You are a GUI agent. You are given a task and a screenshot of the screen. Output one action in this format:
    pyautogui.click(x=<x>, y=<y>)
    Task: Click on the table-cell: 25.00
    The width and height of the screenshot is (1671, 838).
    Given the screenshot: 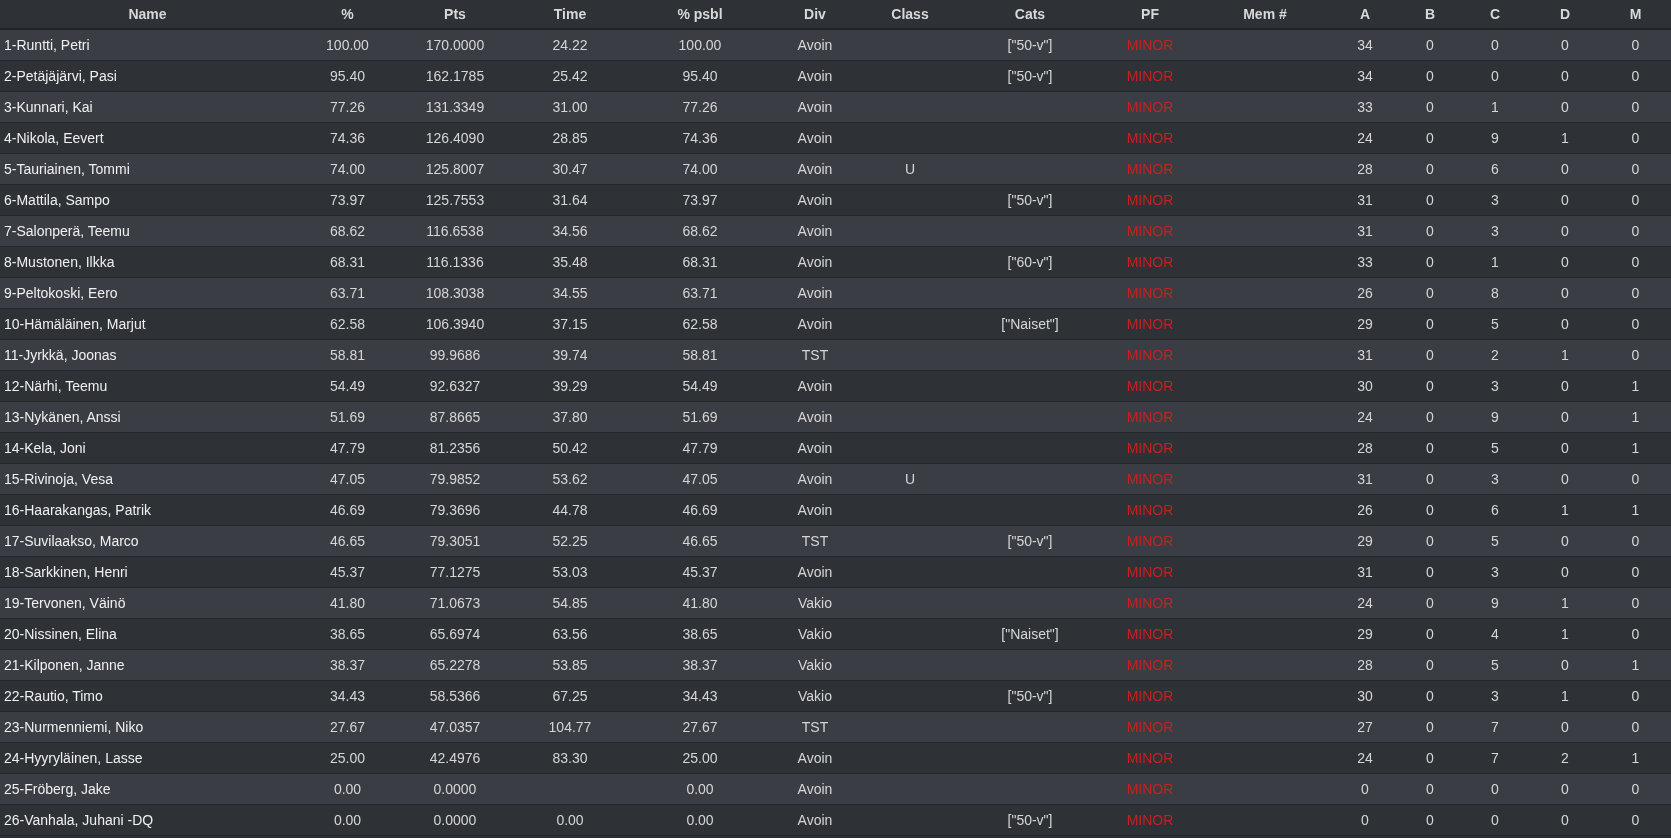 What is the action you would take?
    pyautogui.click(x=347, y=758)
    